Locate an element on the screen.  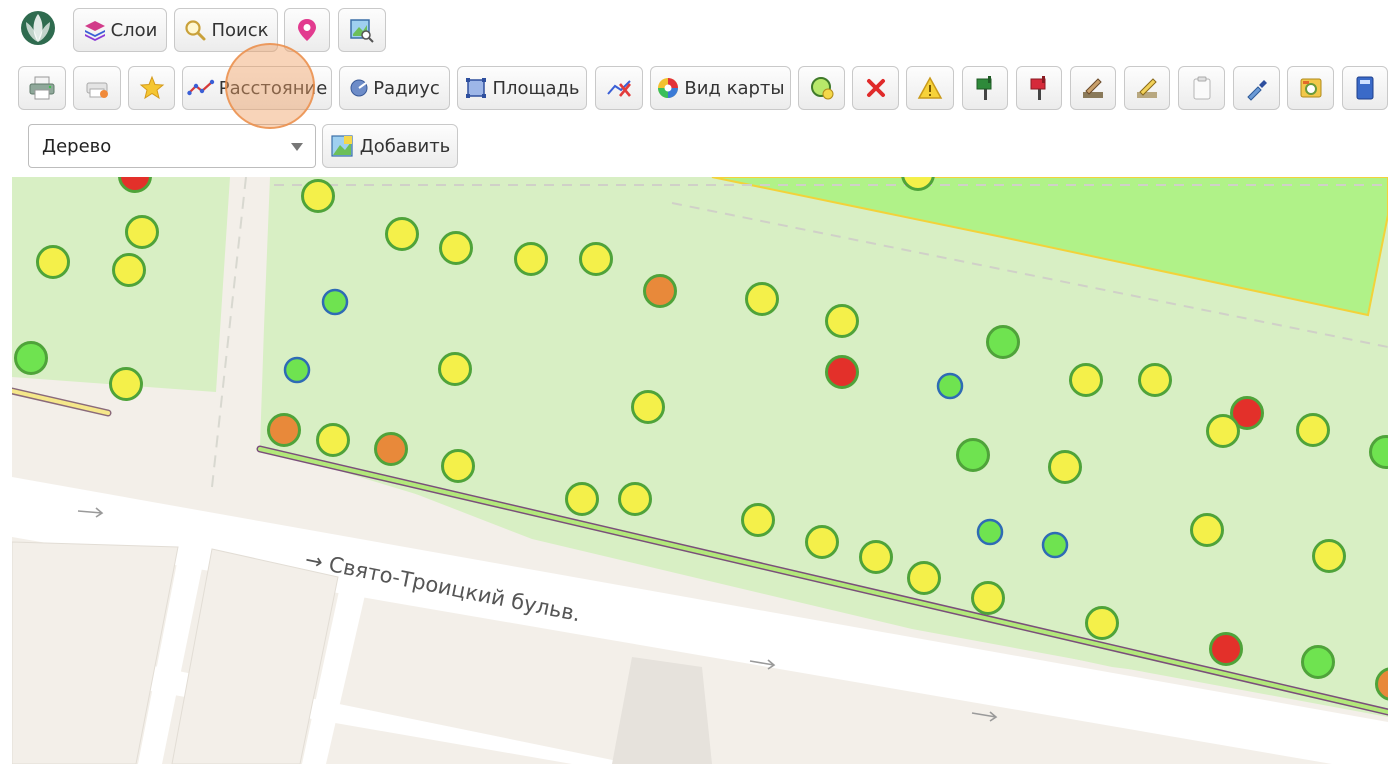
favorites-button is located at coordinates (151, 88).